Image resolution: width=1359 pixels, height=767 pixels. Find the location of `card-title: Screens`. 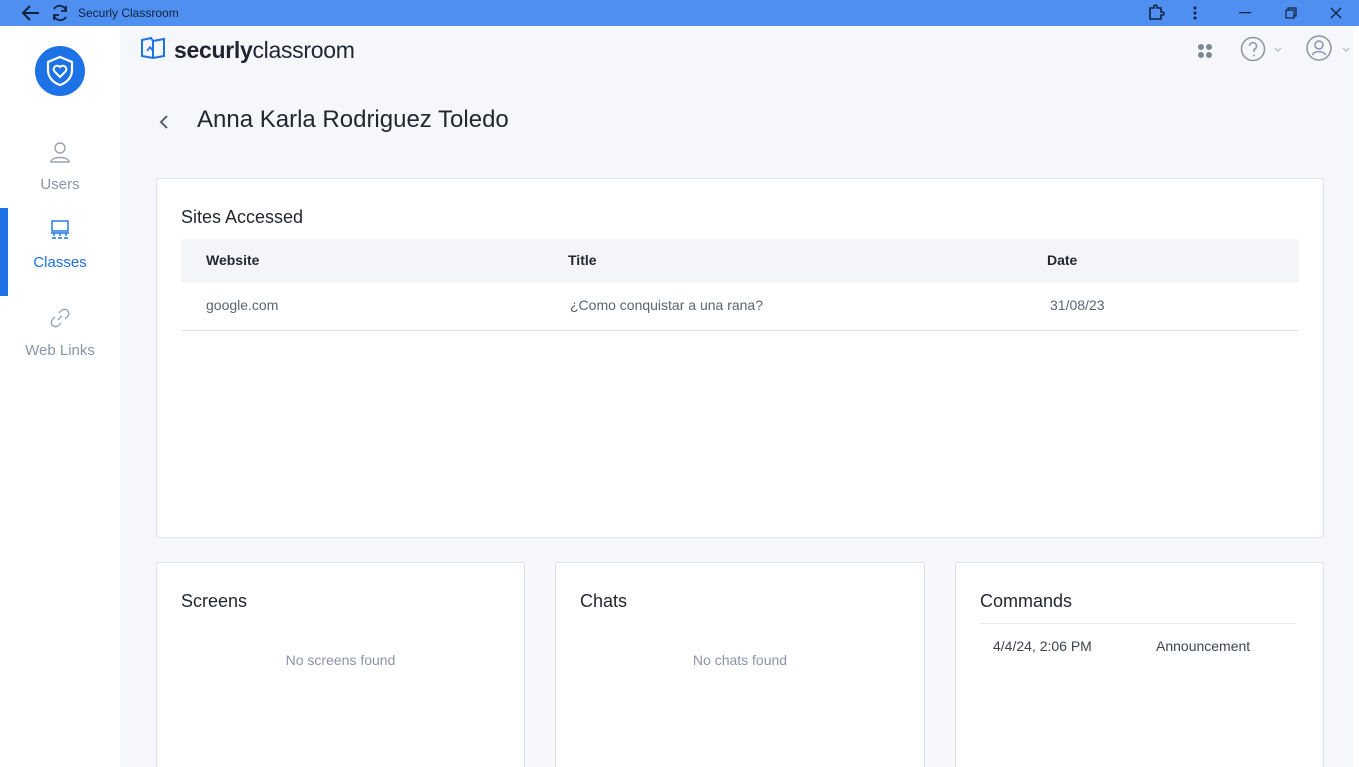

card-title: Screens is located at coordinates (214, 601).